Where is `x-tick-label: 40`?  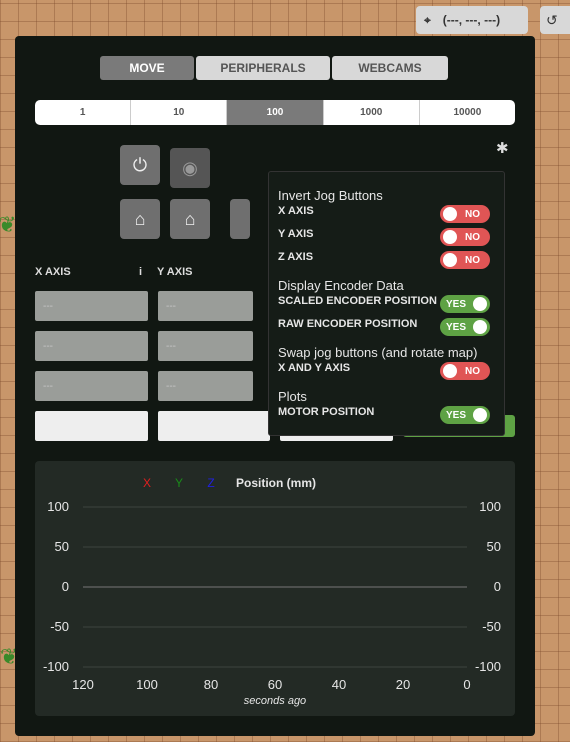 x-tick-label: 40 is located at coordinates (339, 684).